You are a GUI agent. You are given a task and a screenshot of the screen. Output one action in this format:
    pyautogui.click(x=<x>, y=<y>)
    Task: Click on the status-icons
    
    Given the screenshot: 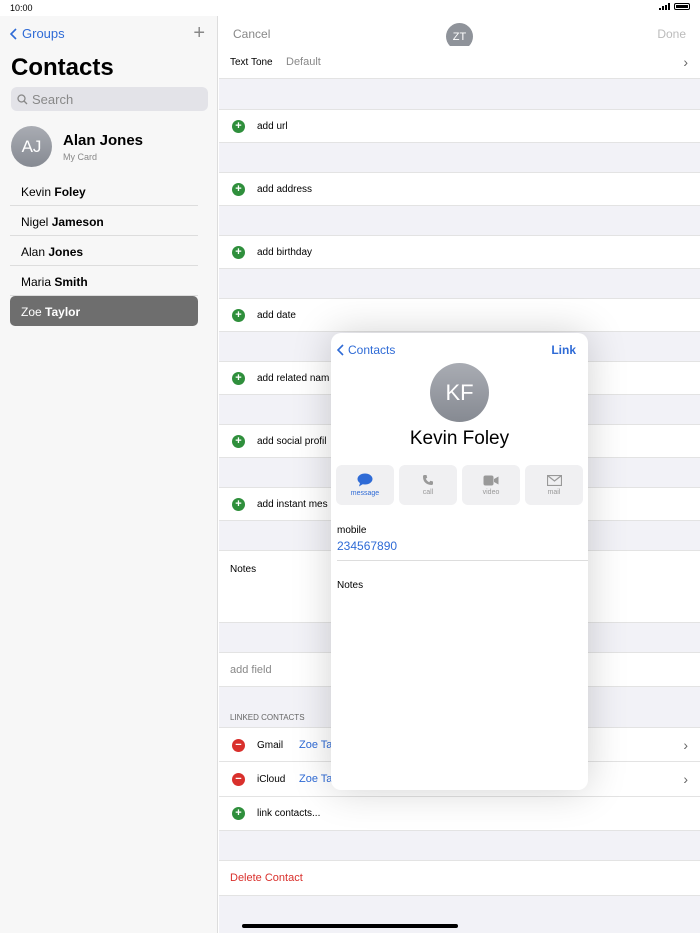 What is the action you would take?
    pyautogui.click(x=674, y=6)
    